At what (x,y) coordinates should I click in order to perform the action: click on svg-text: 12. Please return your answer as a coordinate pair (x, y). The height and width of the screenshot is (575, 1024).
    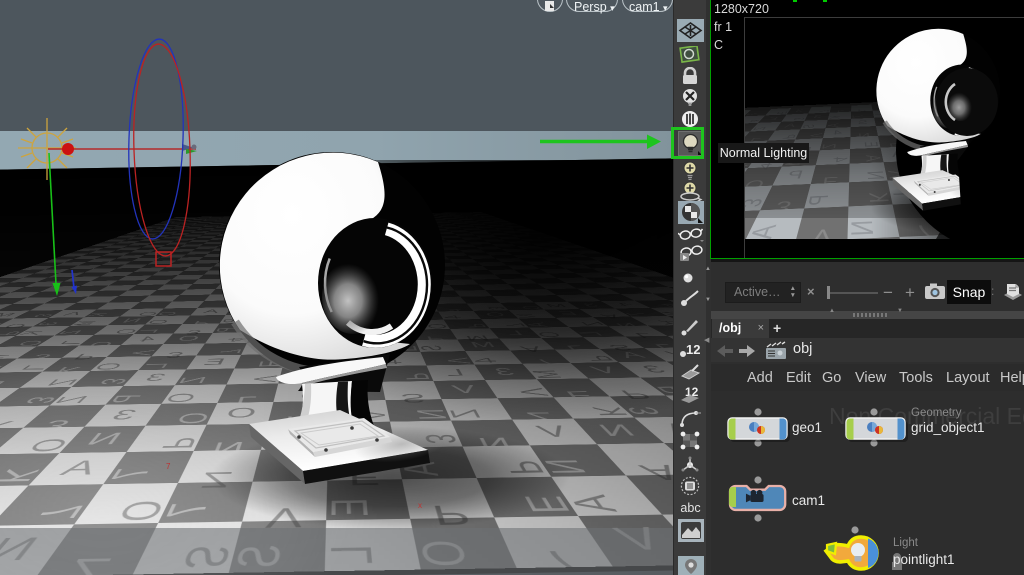
    Looking at the image, I should click on (693, 349).